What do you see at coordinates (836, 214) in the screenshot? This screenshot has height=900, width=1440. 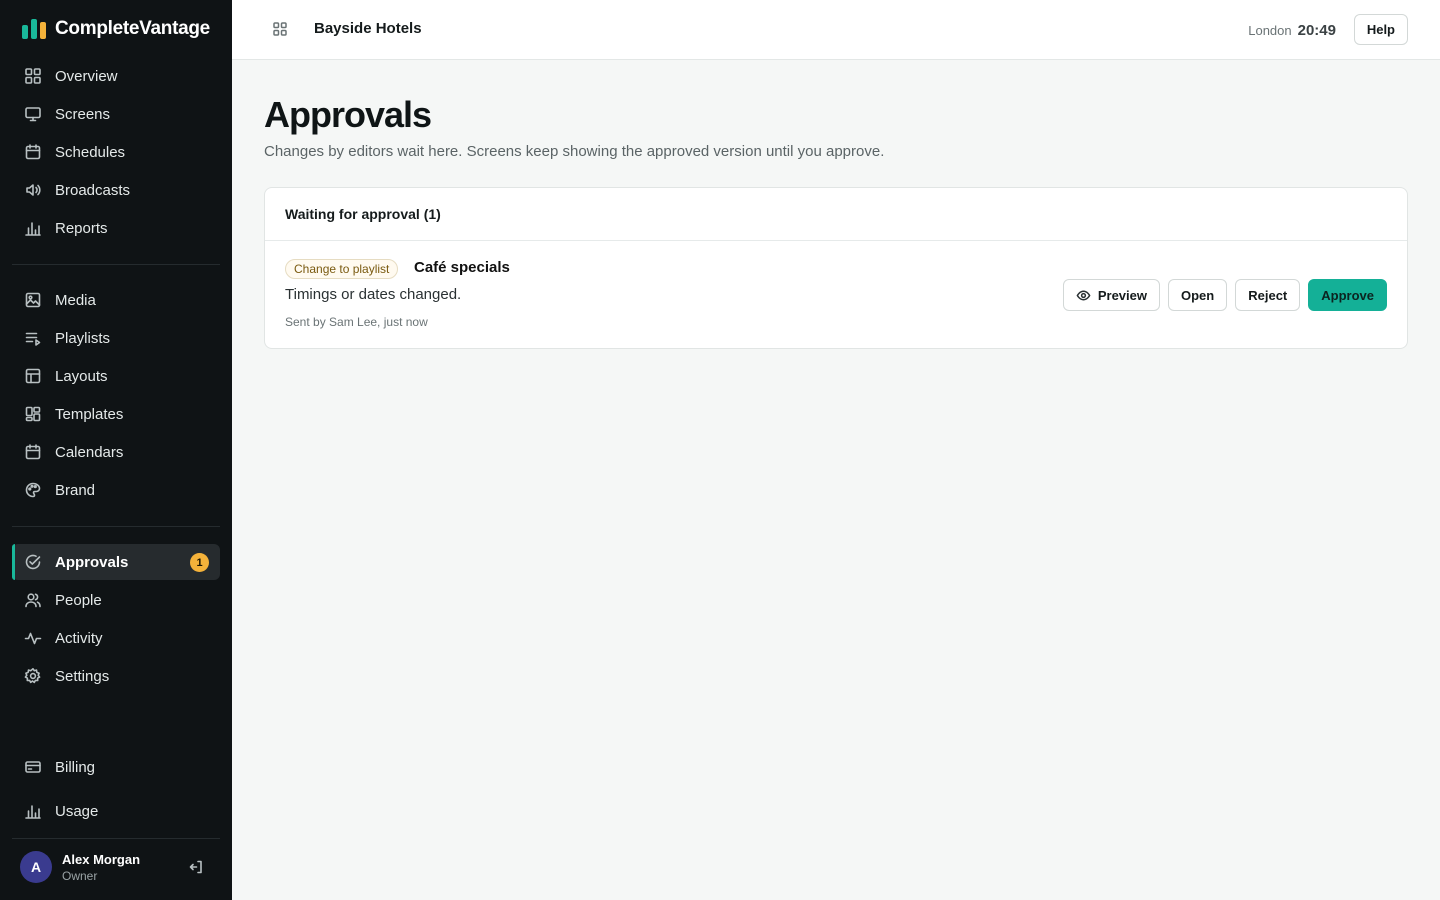 I see `card-heading: Waiting for approval (1)` at bounding box center [836, 214].